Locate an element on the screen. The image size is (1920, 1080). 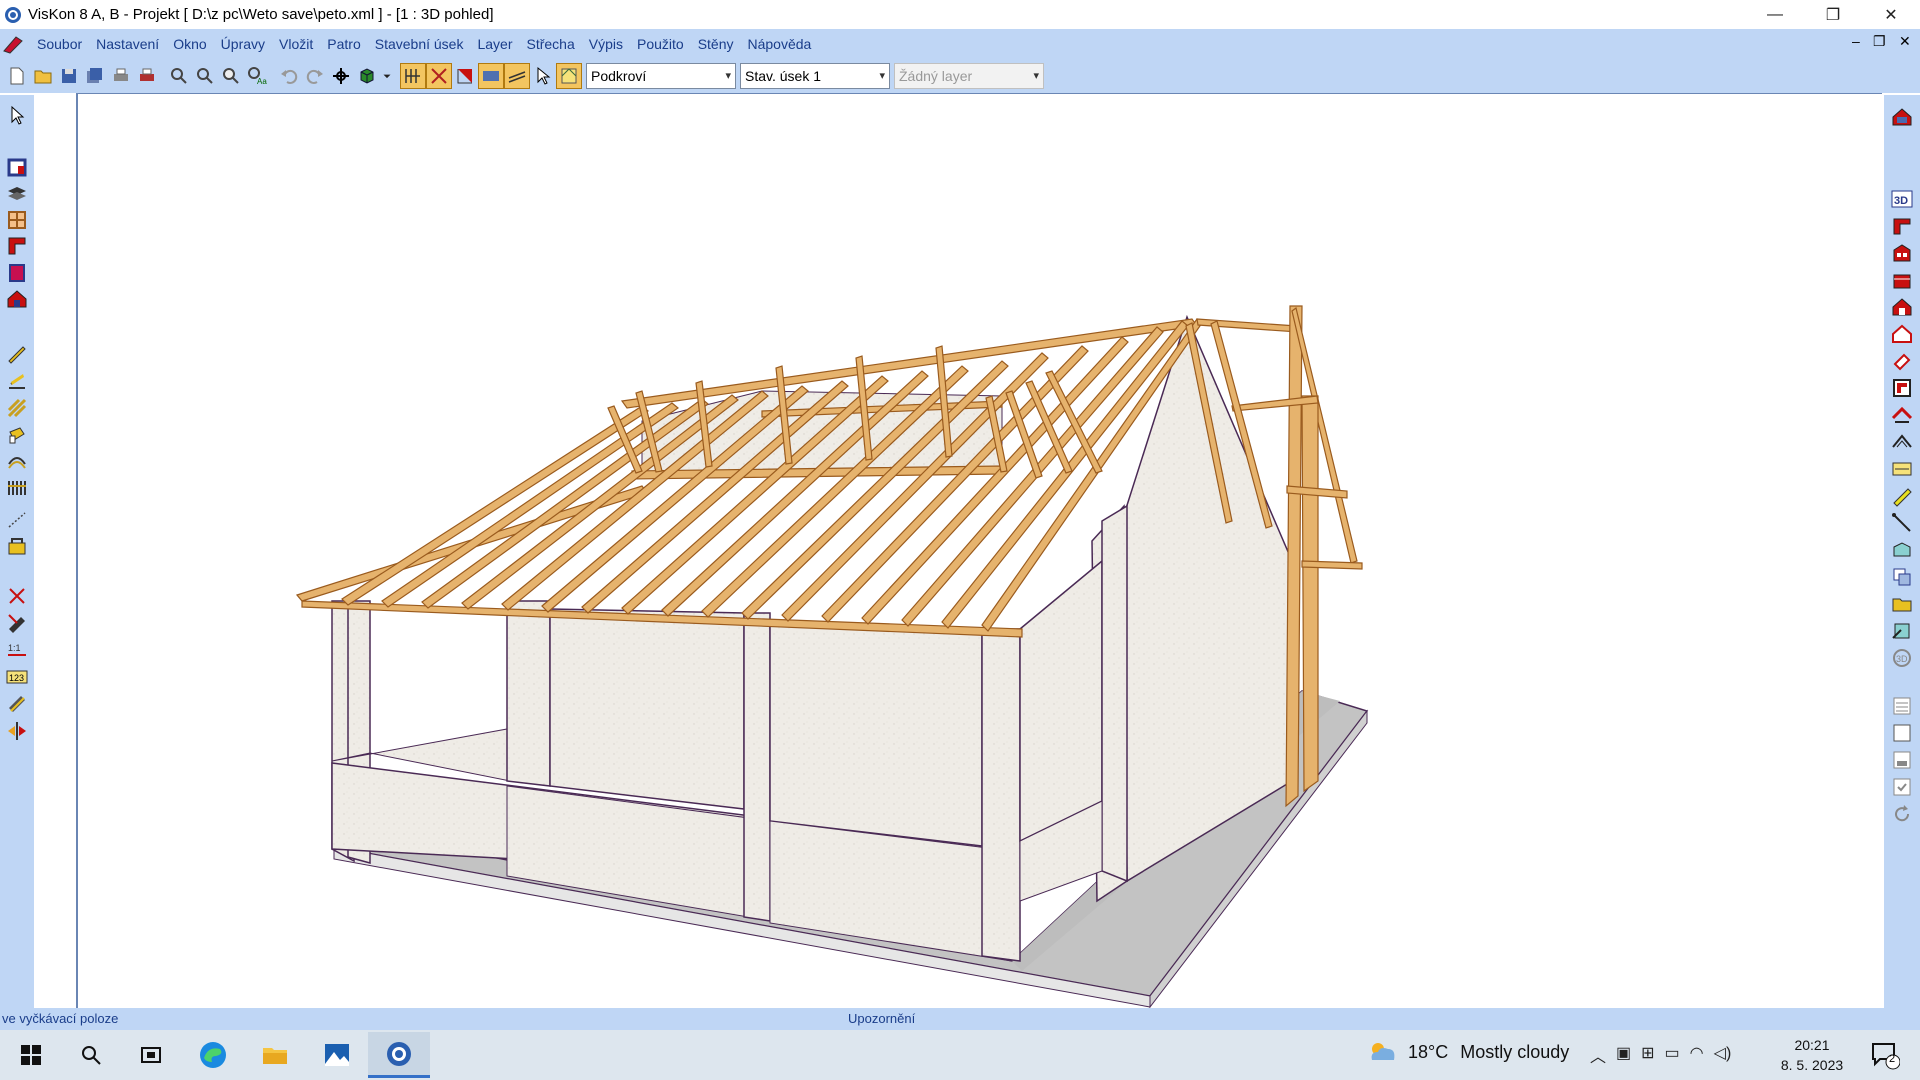
building-2-icon is located at coordinates (1902, 280).